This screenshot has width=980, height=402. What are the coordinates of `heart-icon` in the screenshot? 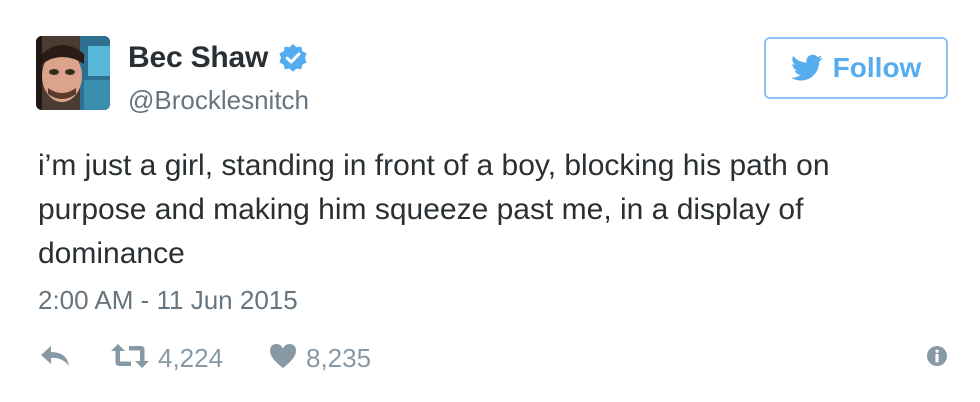 It's located at (283, 358).